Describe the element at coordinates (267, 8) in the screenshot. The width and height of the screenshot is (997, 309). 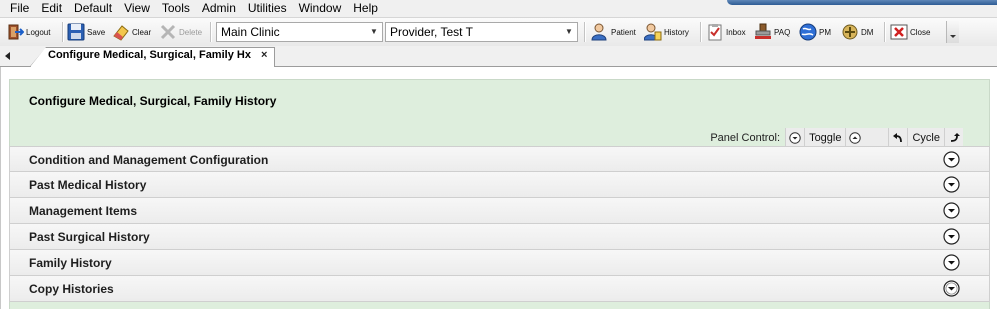
I see `menu-utilities: Utilities` at that location.